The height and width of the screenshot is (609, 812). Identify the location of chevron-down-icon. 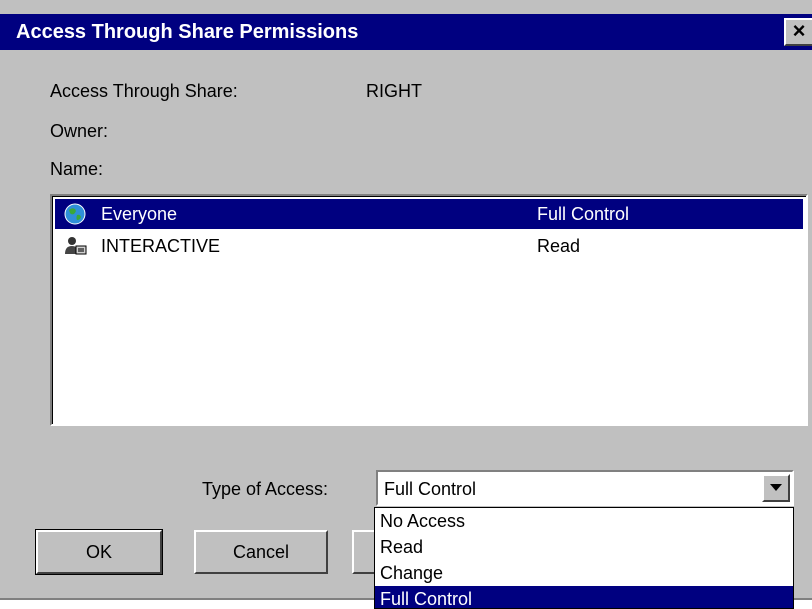
(776, 487).